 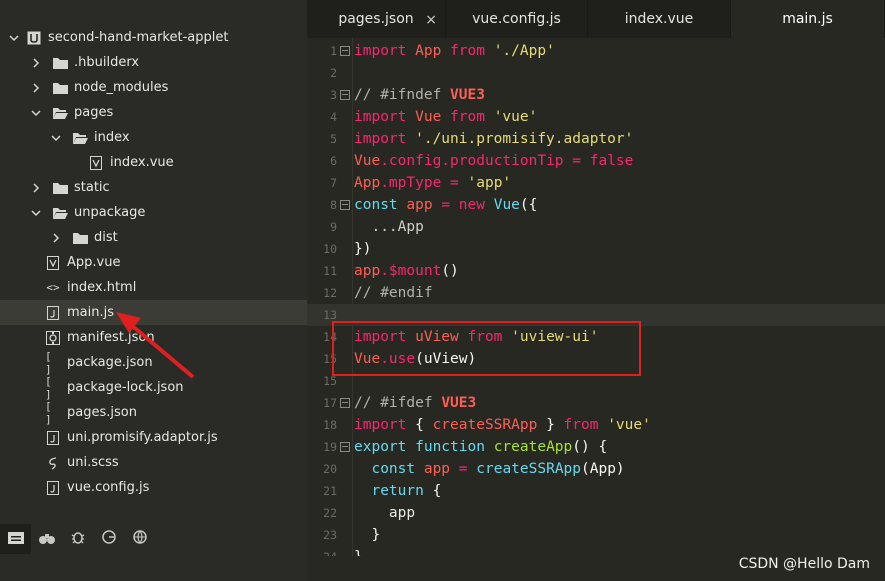 I want to click on source-control-button, so click(x=108, y=539).